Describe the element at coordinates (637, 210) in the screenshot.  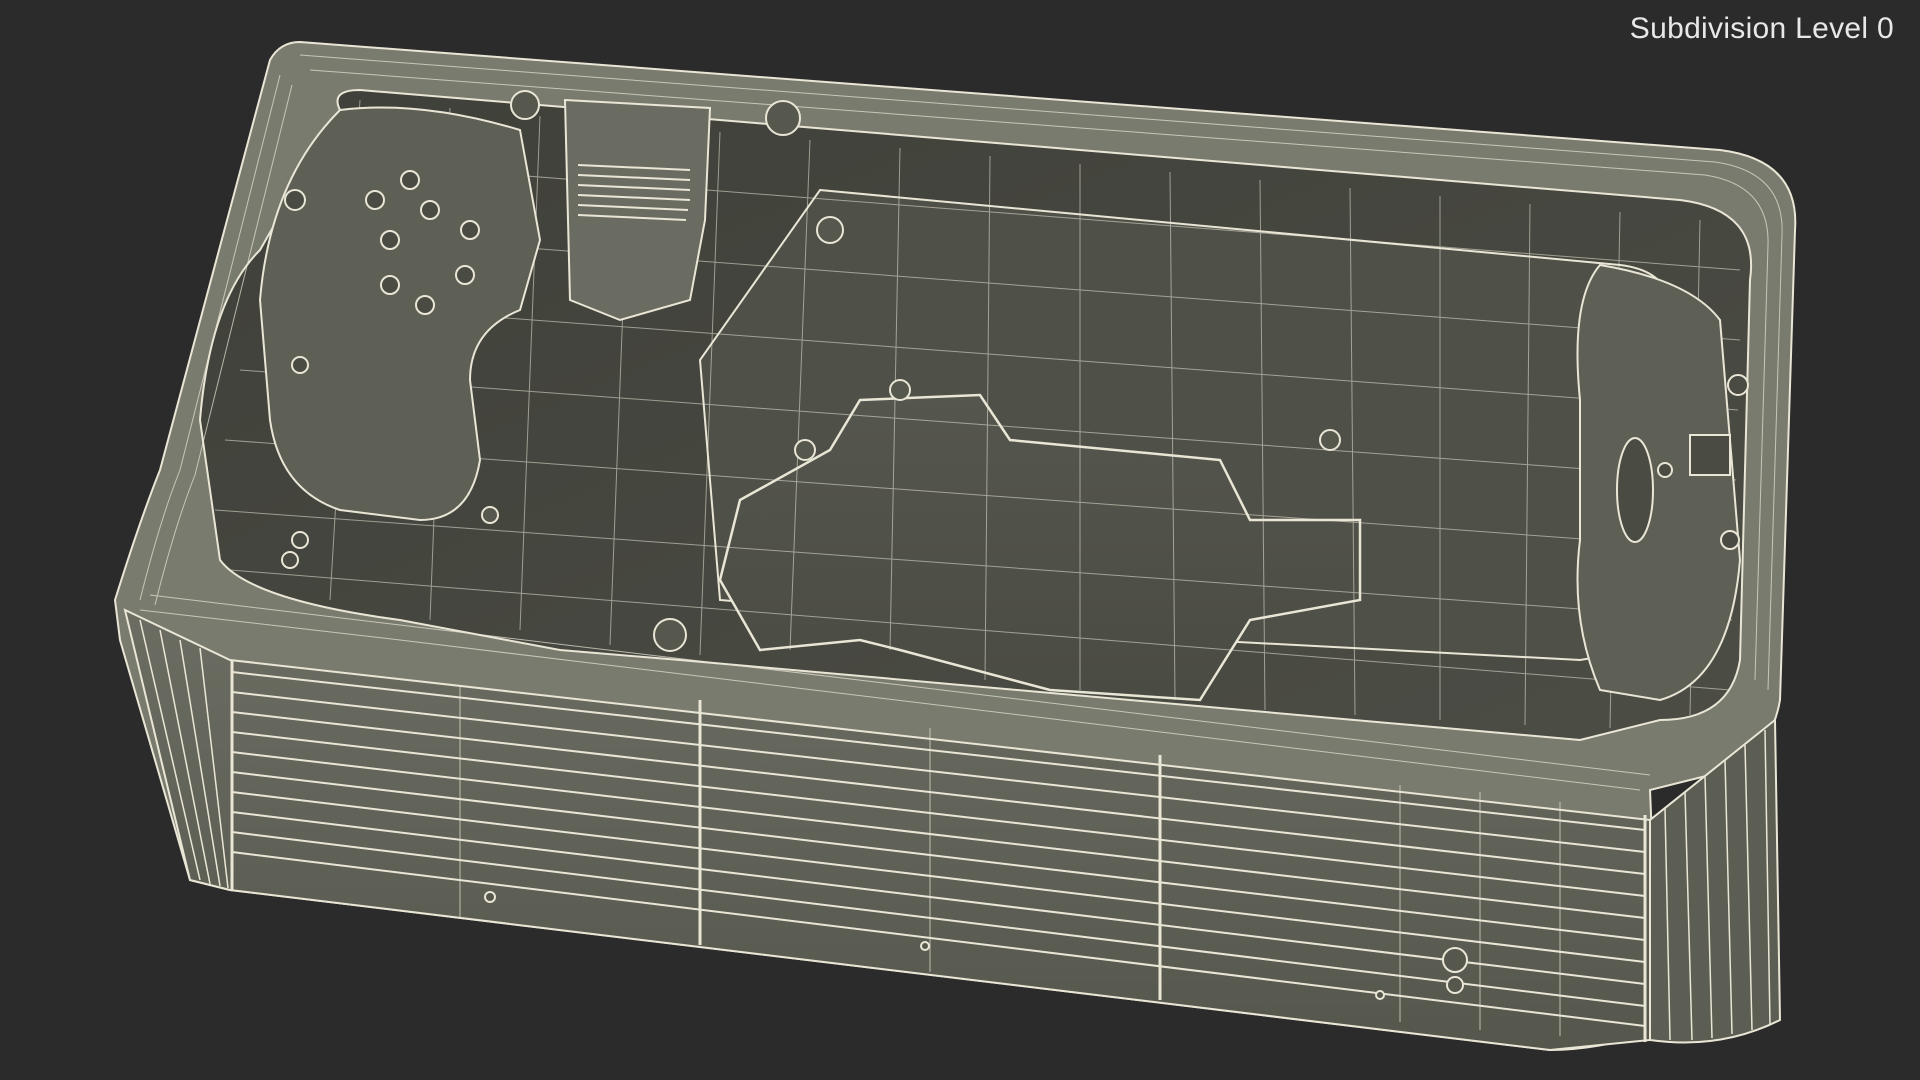
I see `skimmer-block` at that location.